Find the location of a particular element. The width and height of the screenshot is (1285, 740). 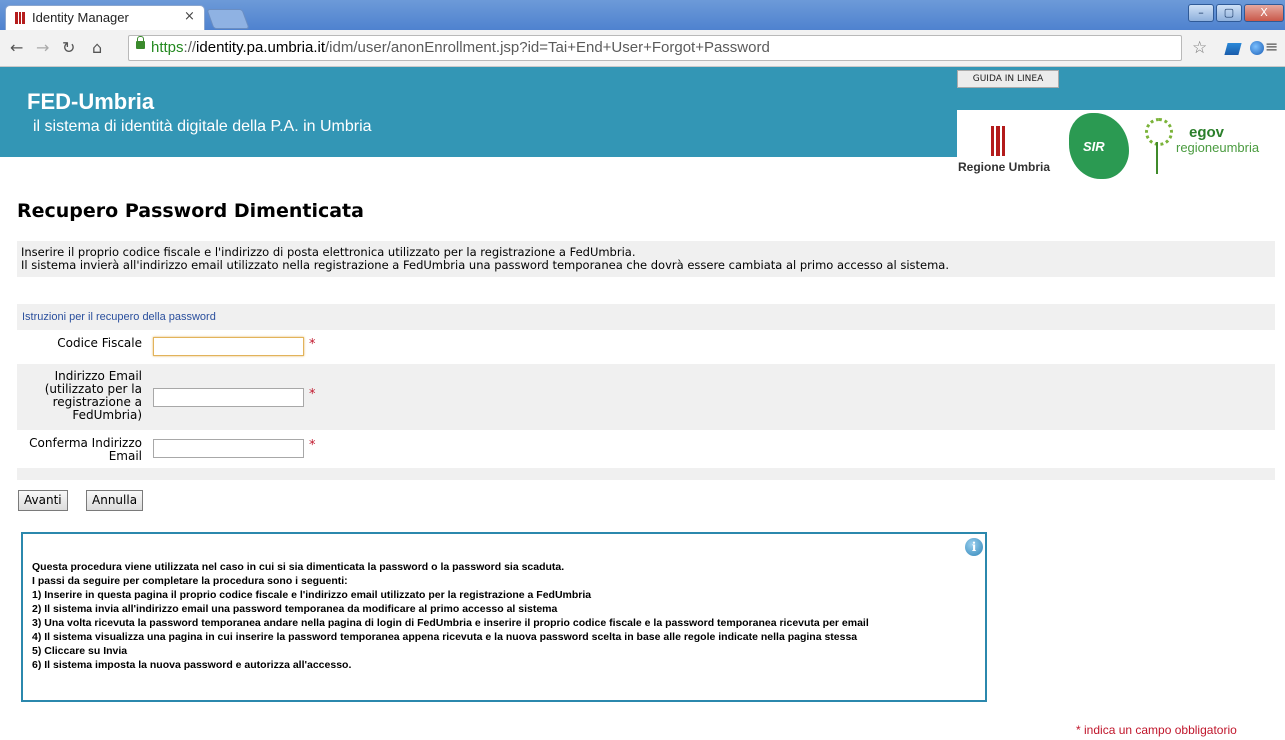

tab-favicon-icon is located at coordinates (20, 18).